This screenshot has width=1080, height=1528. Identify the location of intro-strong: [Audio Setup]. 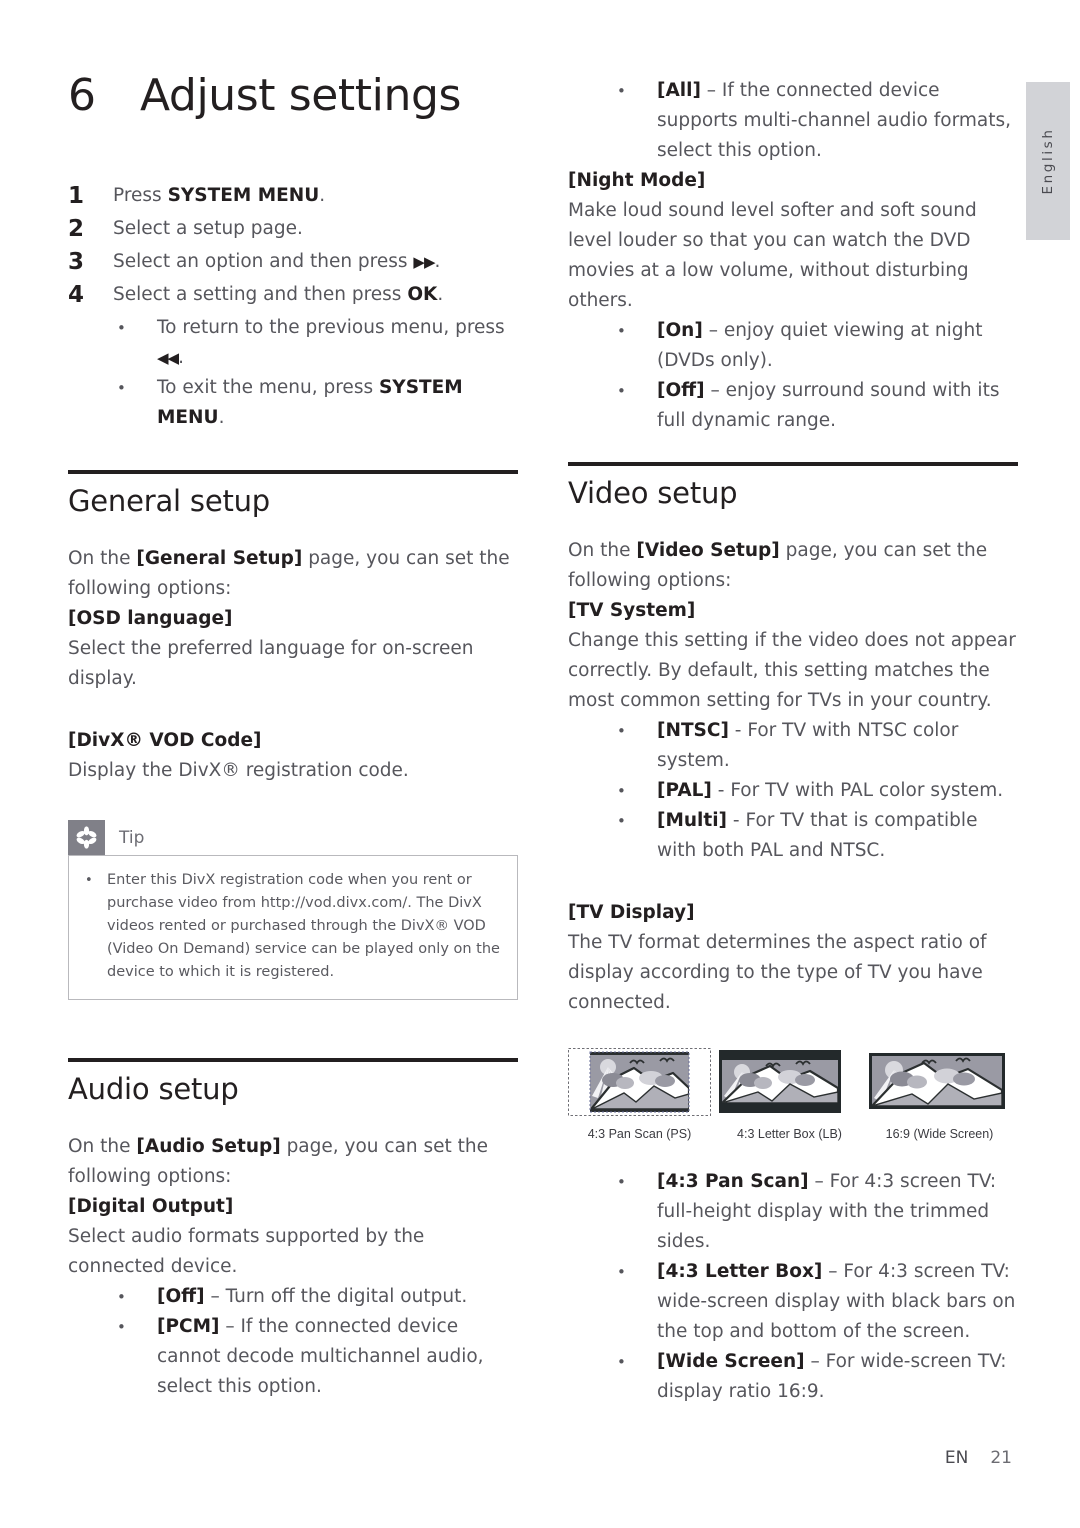
(208, 1146).